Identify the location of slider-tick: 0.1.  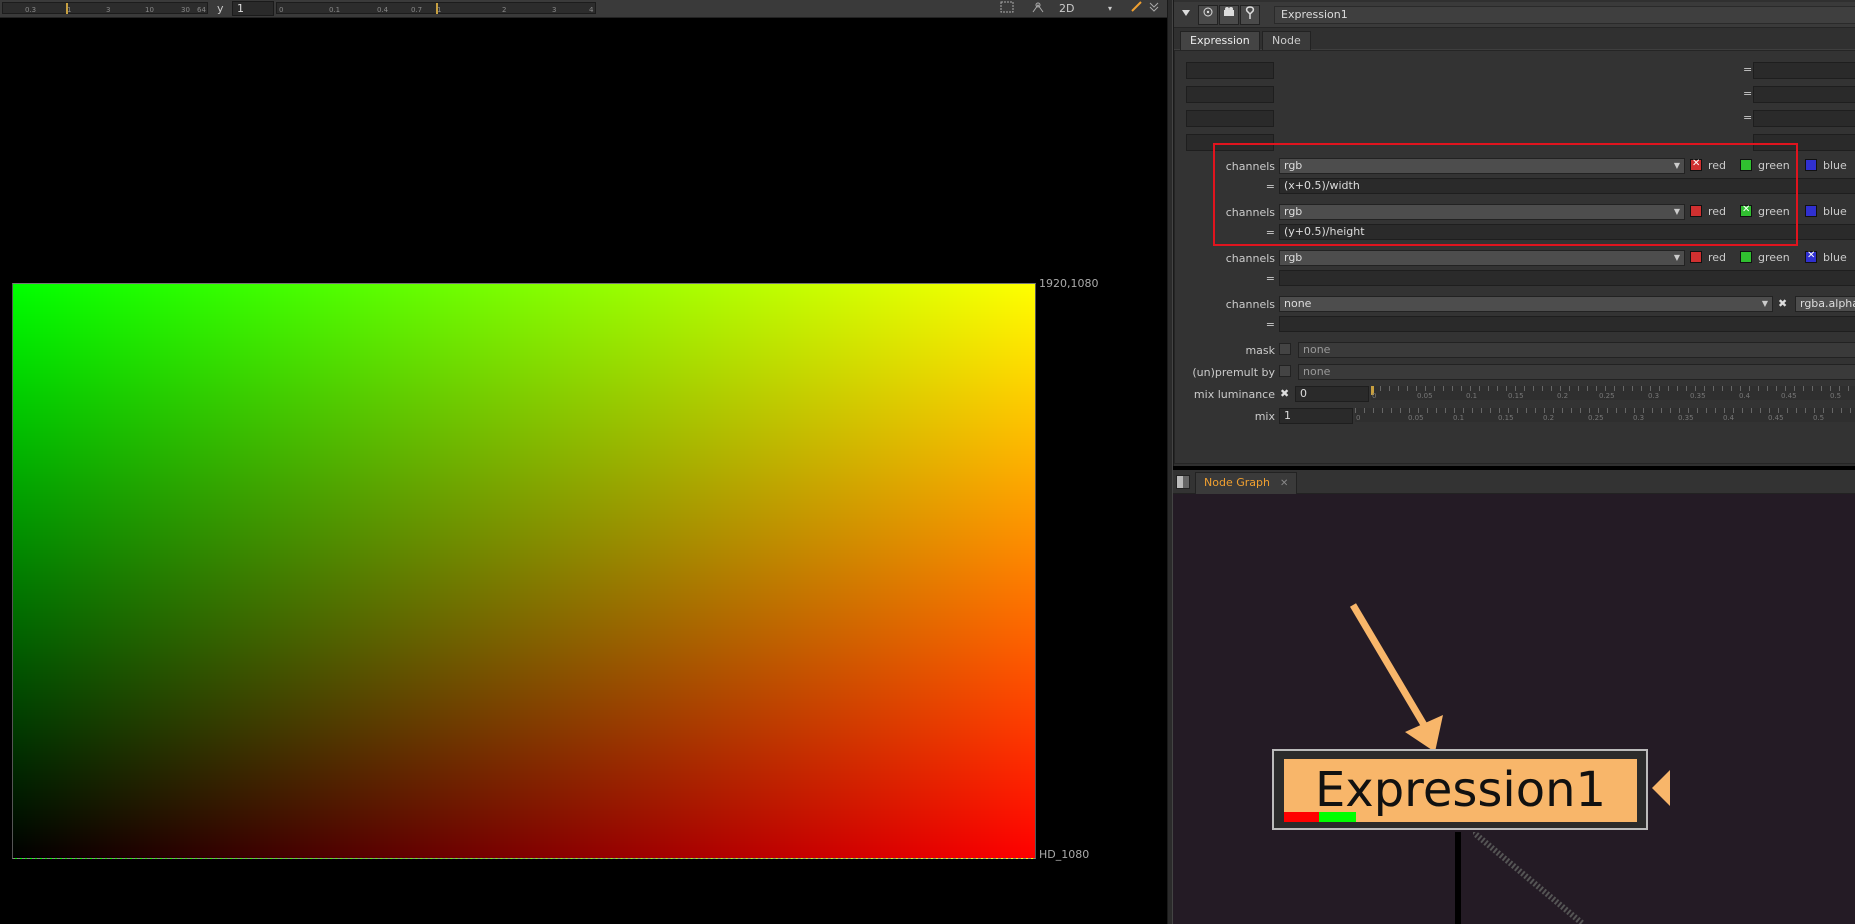
(1459, 418).